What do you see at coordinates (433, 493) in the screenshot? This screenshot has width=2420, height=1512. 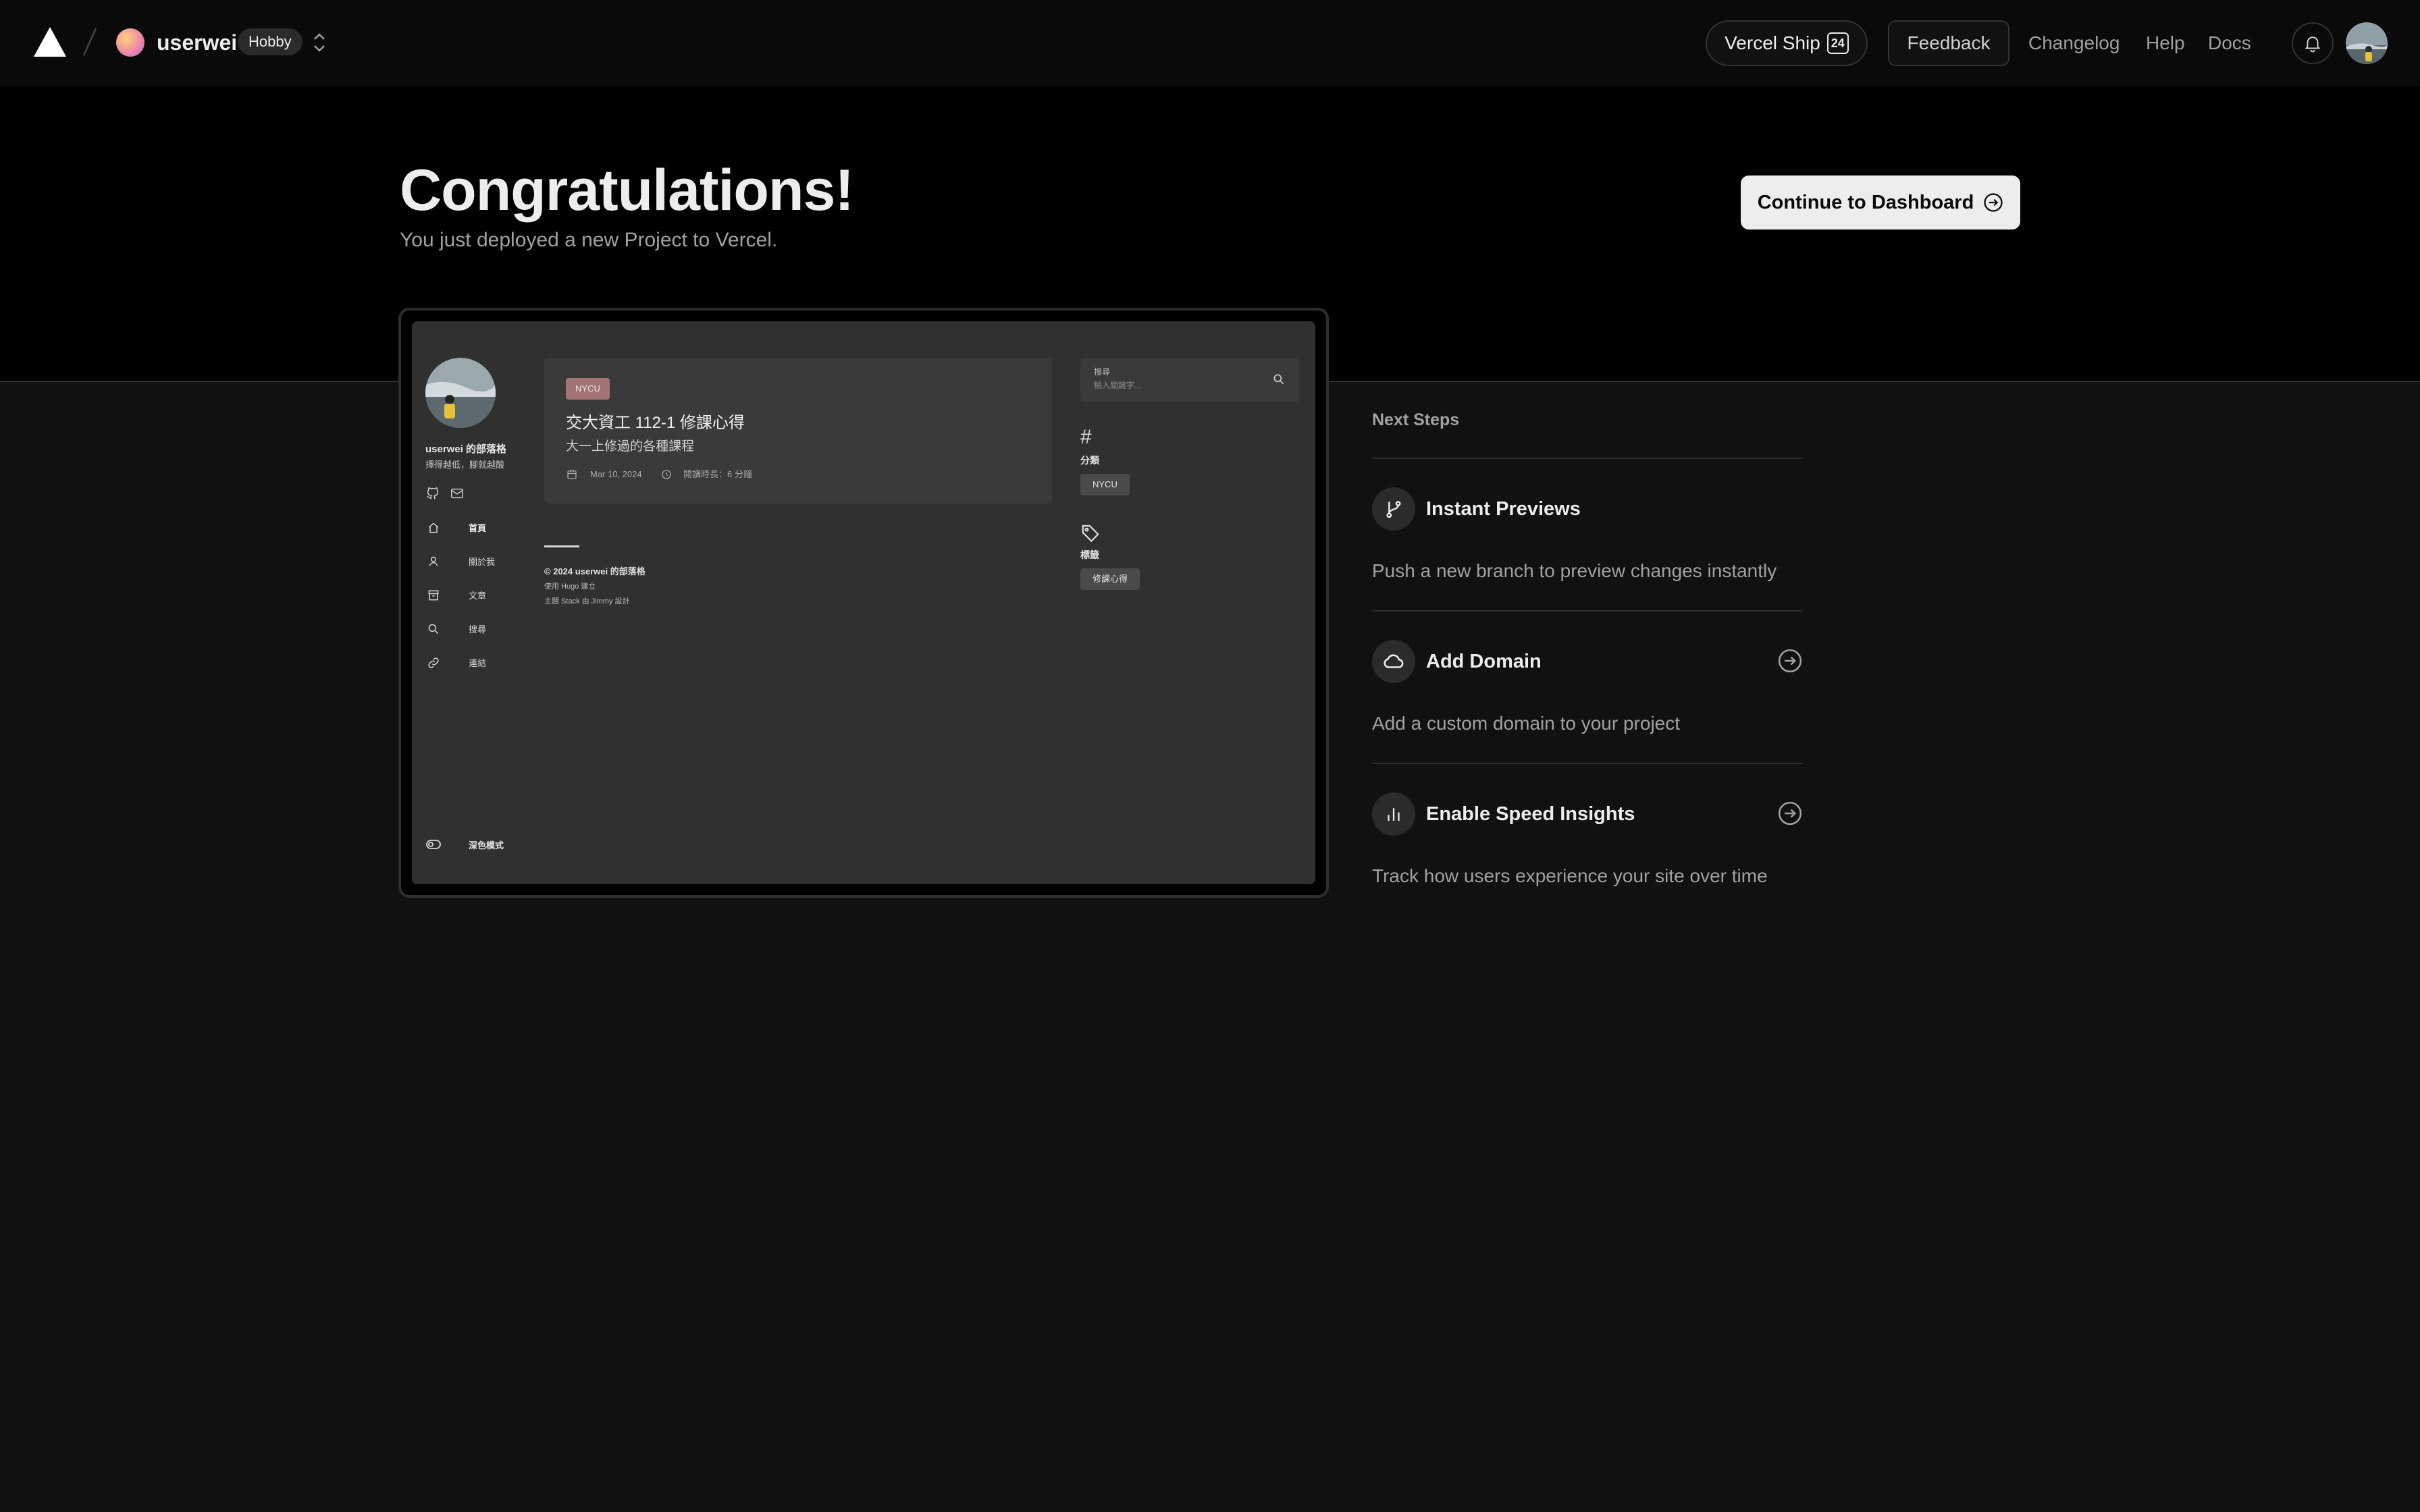 I see `github-icon` at bounding box center [433, 493].